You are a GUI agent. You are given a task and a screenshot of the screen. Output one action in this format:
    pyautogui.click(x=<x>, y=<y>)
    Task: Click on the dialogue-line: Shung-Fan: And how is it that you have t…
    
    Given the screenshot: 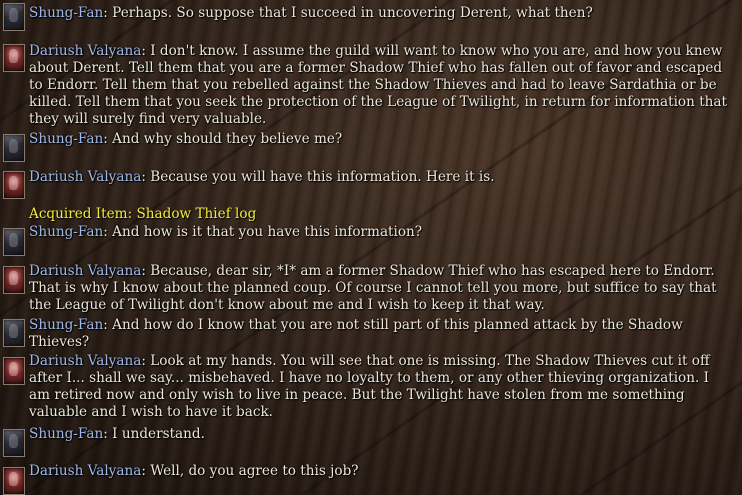 What is the action you would take?
    pyautogui.click(x=226, y=232)
    